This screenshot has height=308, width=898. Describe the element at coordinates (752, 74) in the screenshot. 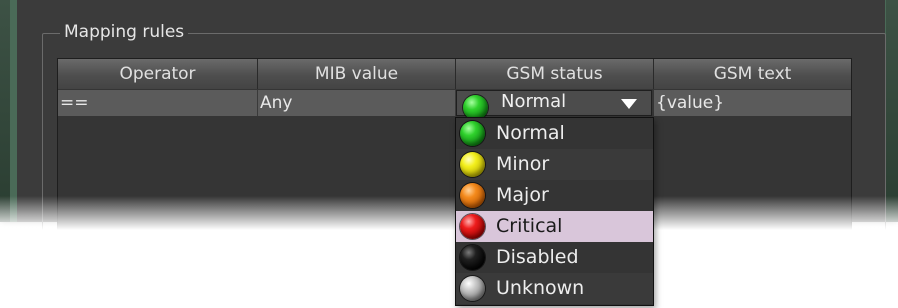

I see `column-header-gsm-text: GSM text` at that location.